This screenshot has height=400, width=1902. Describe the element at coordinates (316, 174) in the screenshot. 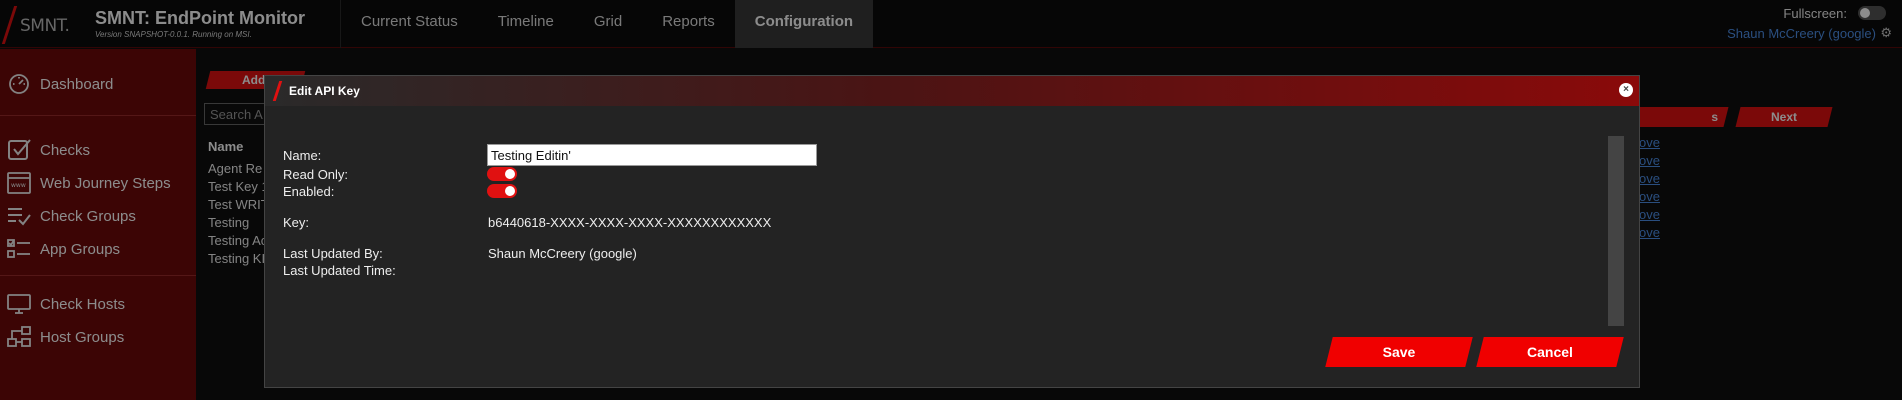

I see `read-only-label: Read Only:` at that location.